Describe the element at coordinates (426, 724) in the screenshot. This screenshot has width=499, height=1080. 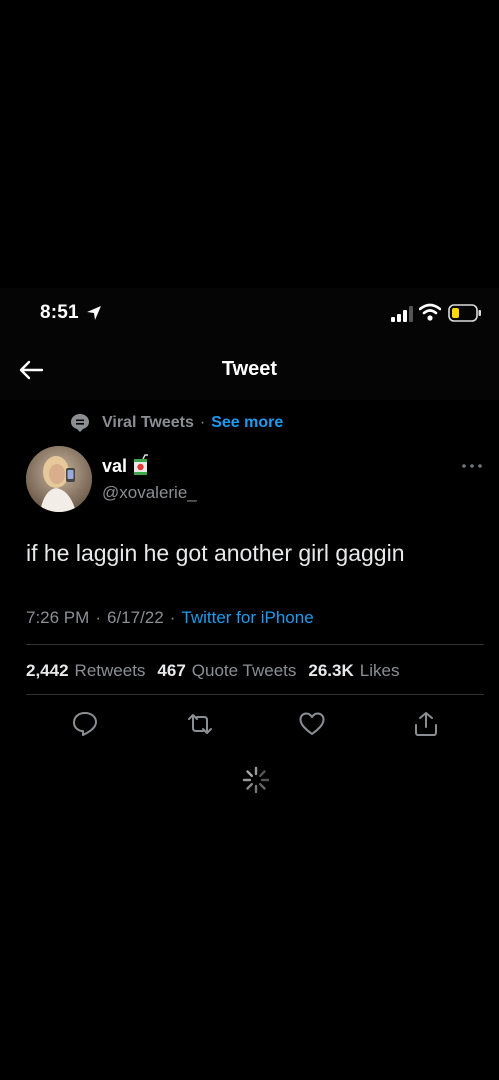
I see `share-icon` at that location.